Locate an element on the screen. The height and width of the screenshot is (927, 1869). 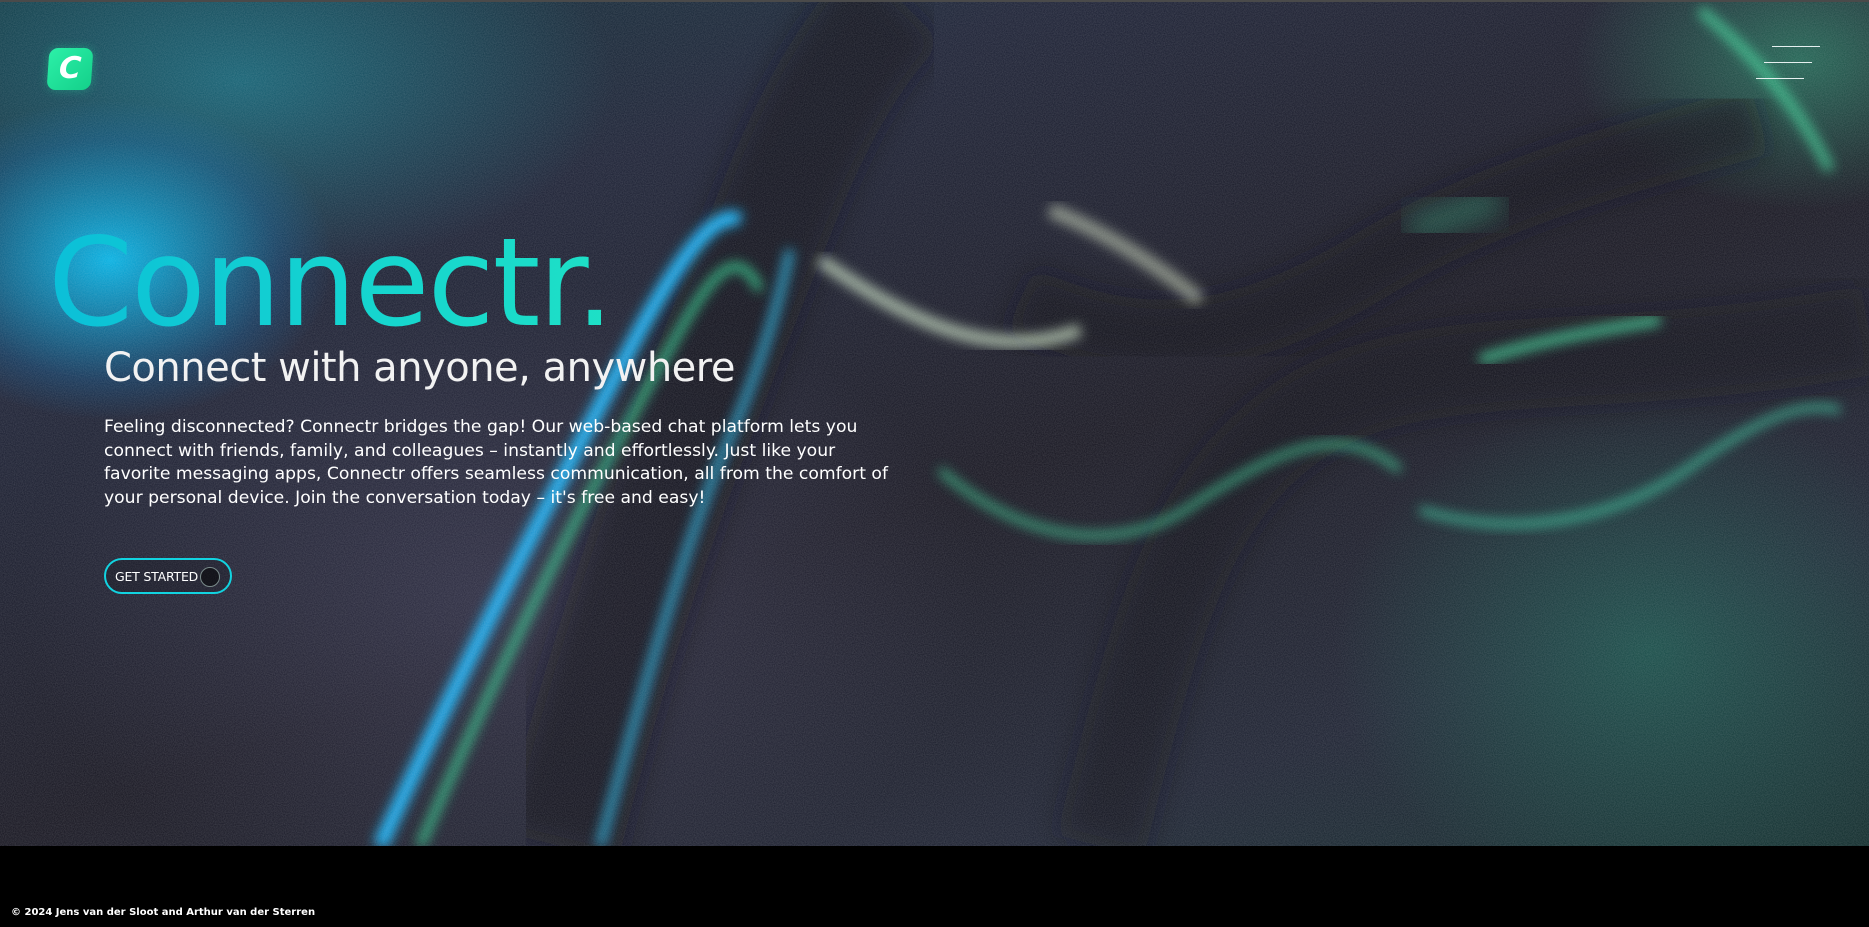
hamburger-menu-icon is located at coordinates (1788, 63).